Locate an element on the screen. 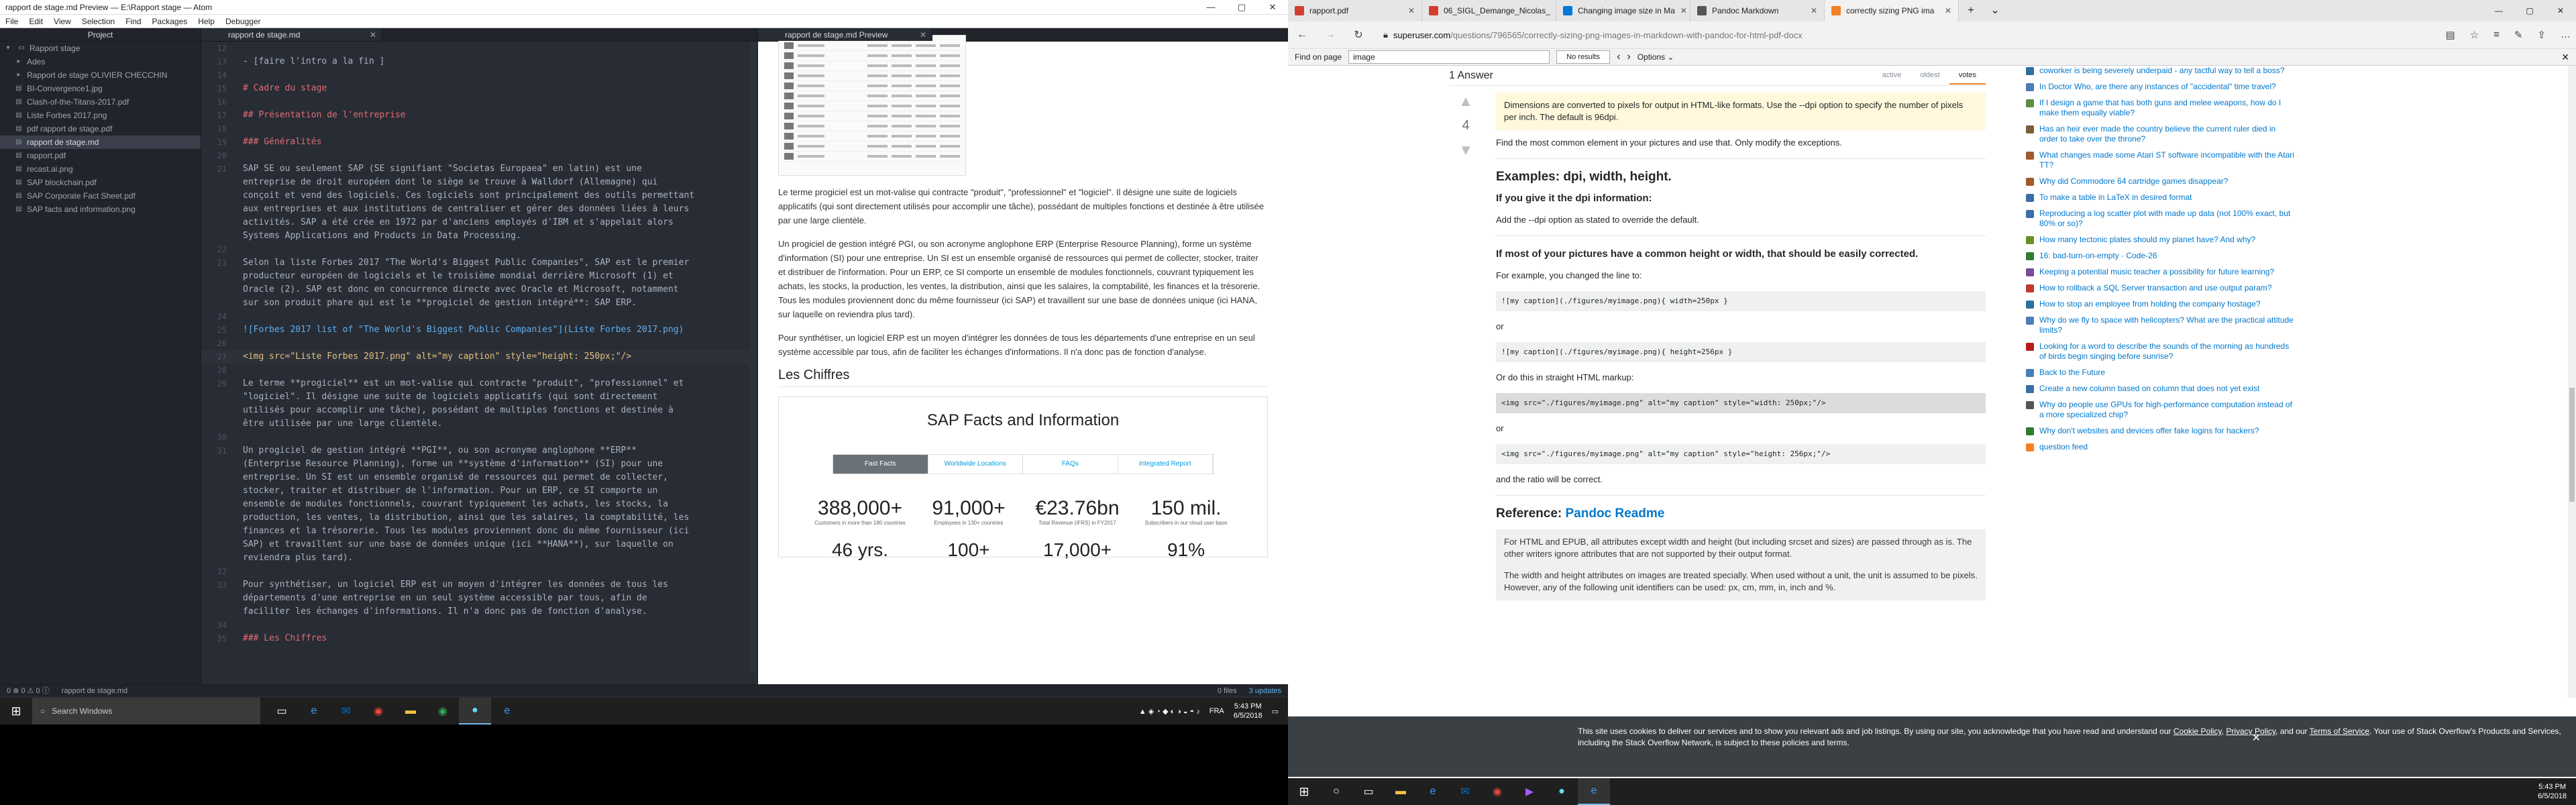  find-input: image is located at coordinates (1449, 57).